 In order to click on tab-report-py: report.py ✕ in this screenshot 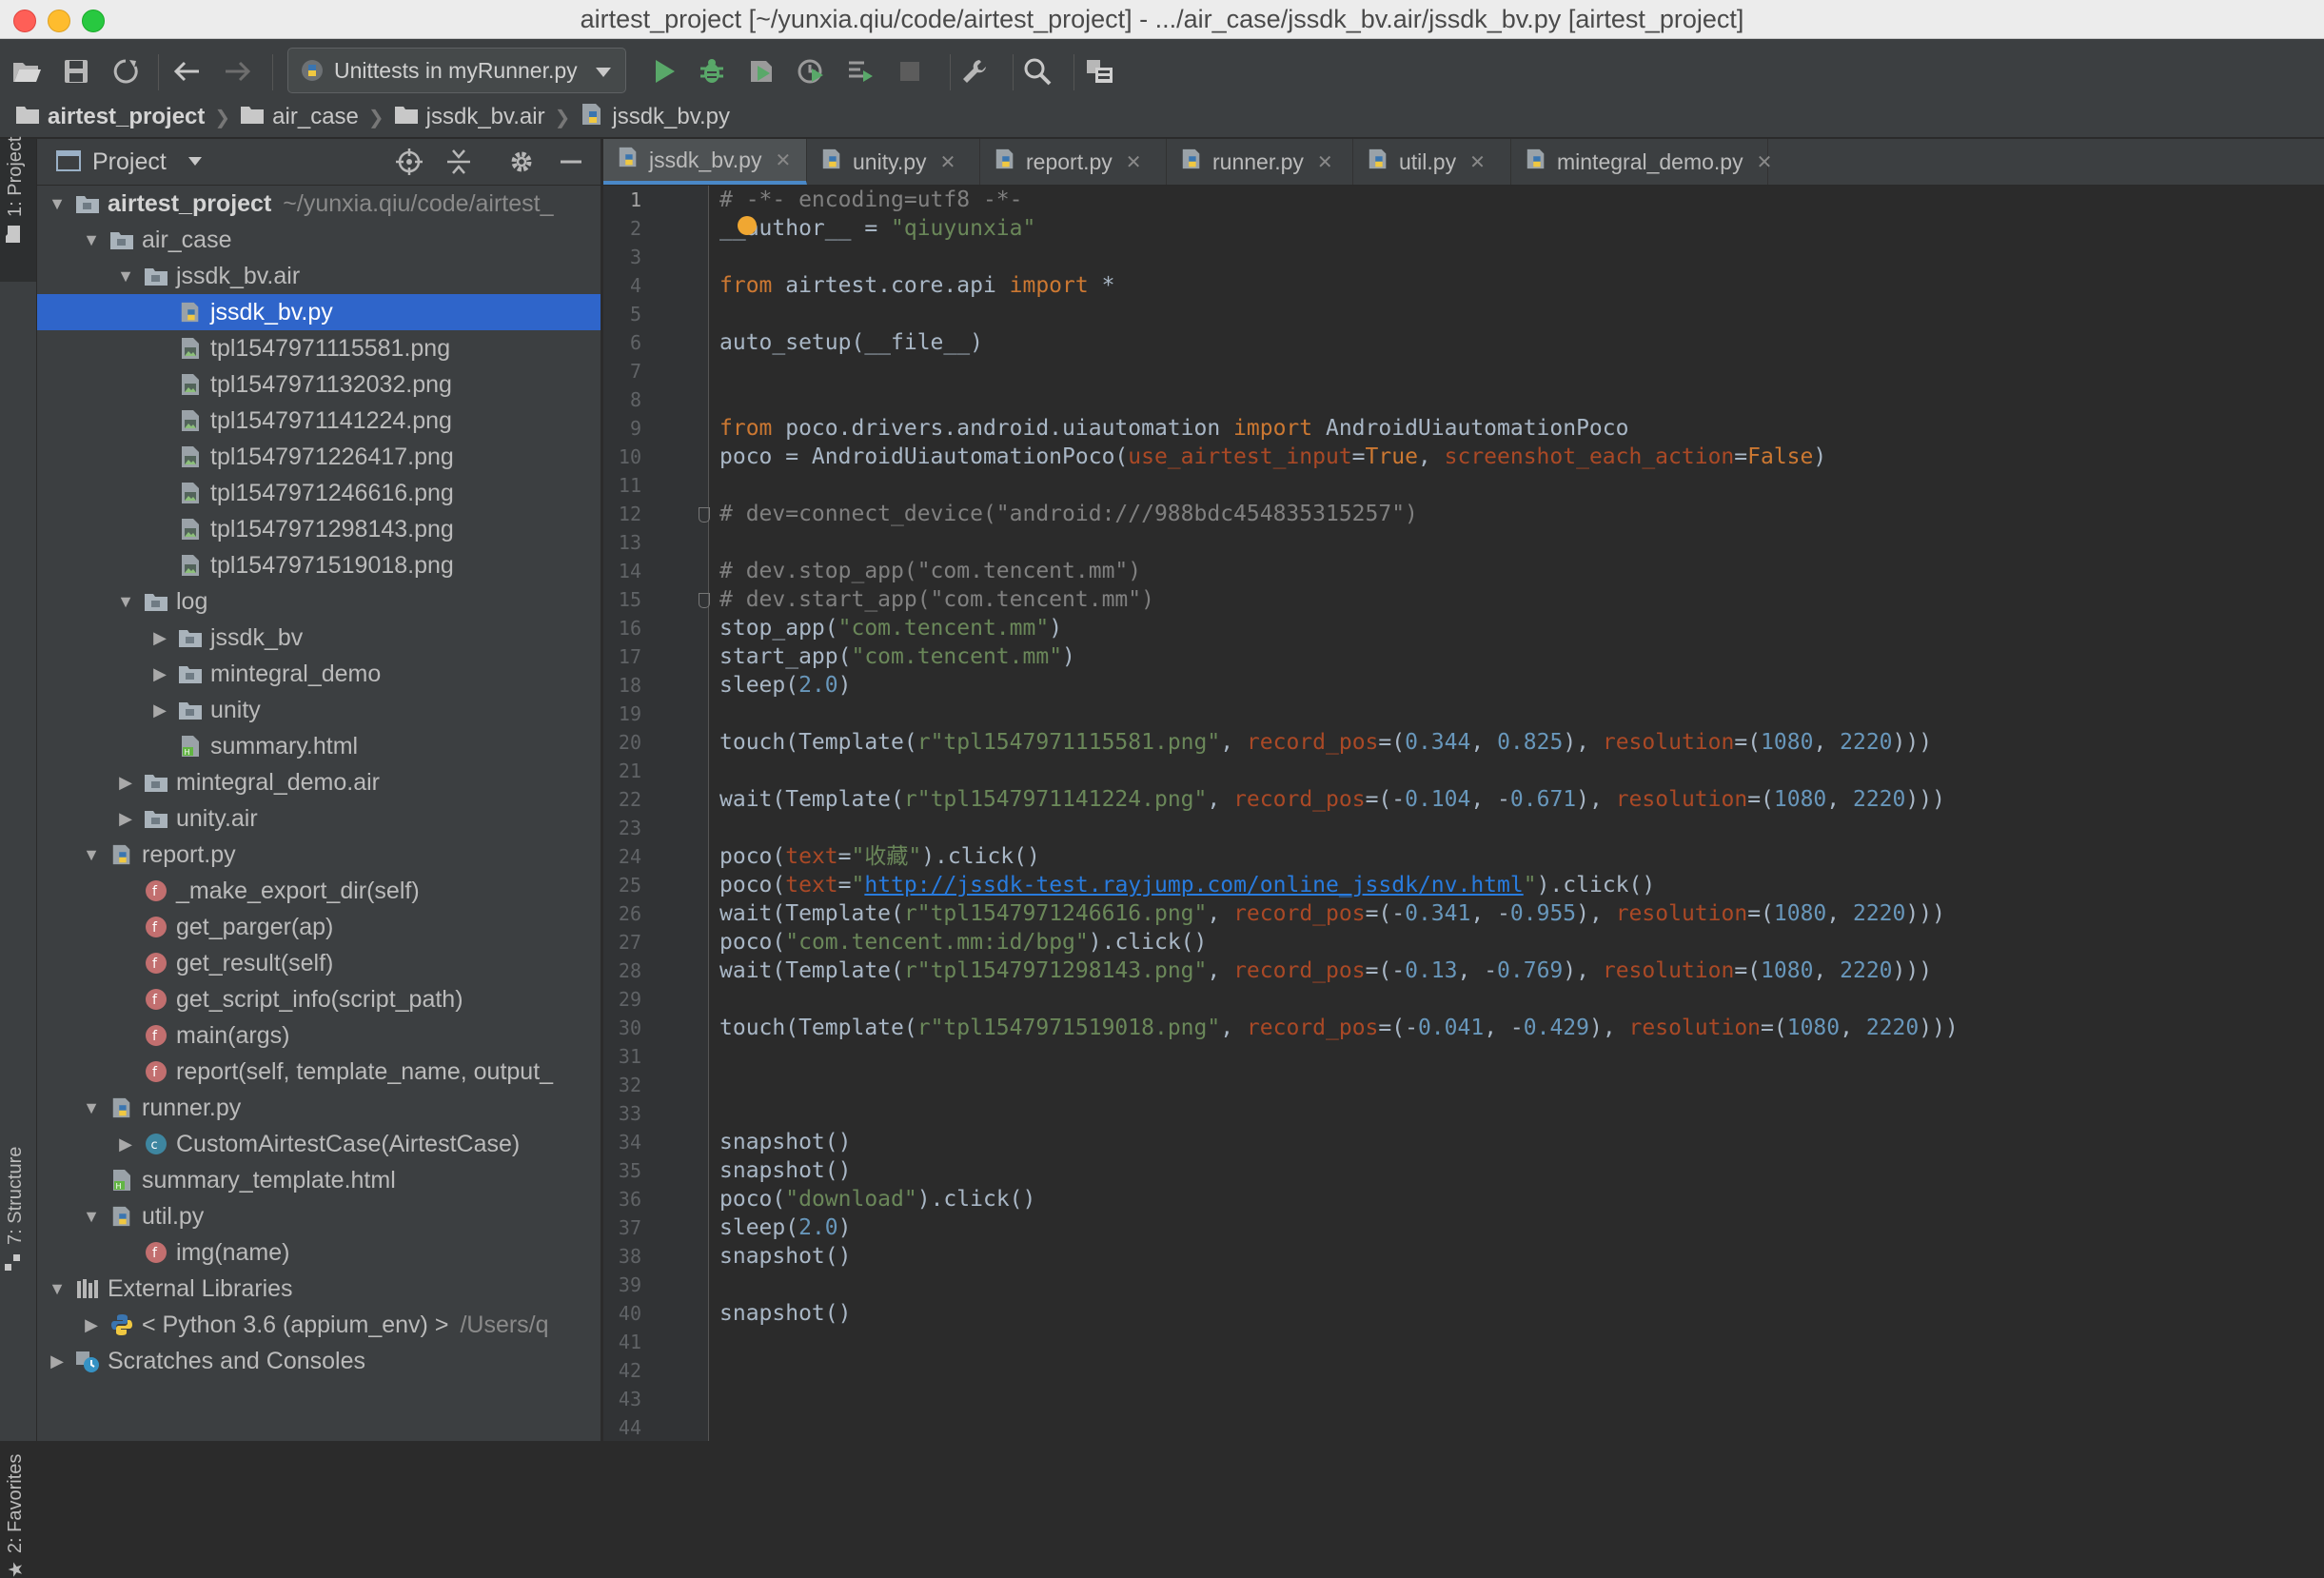, I will do `click(1073, 162)`.